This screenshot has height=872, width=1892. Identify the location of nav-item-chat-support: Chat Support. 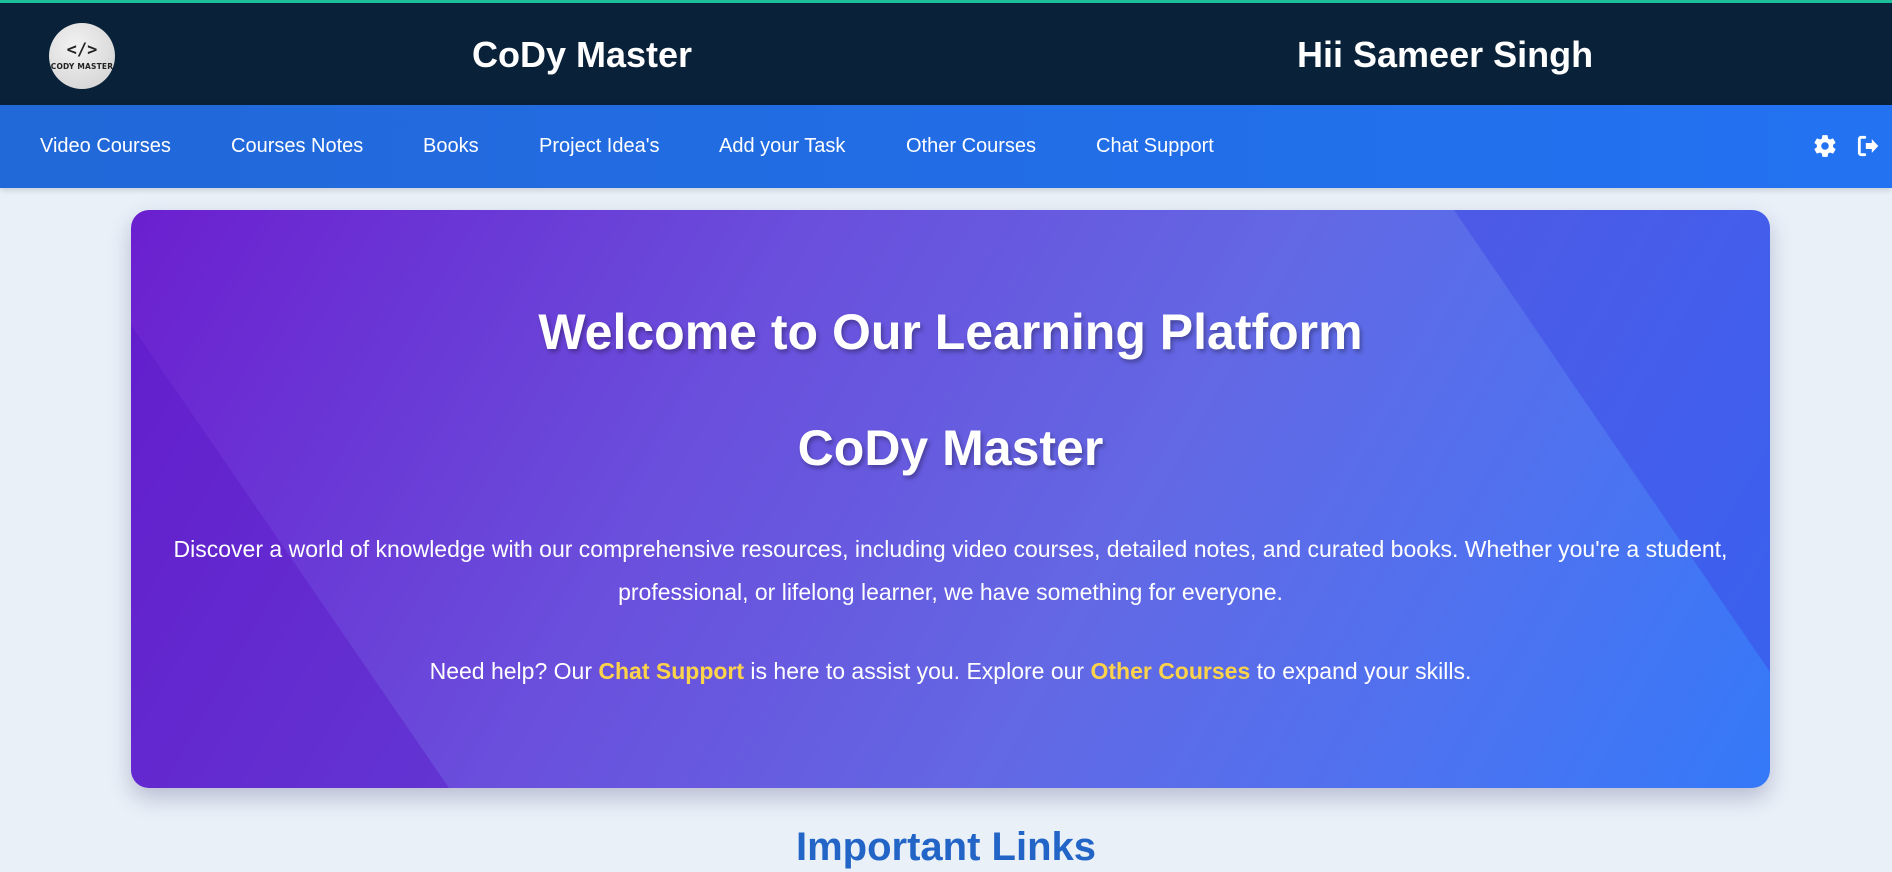
(1155, 146).